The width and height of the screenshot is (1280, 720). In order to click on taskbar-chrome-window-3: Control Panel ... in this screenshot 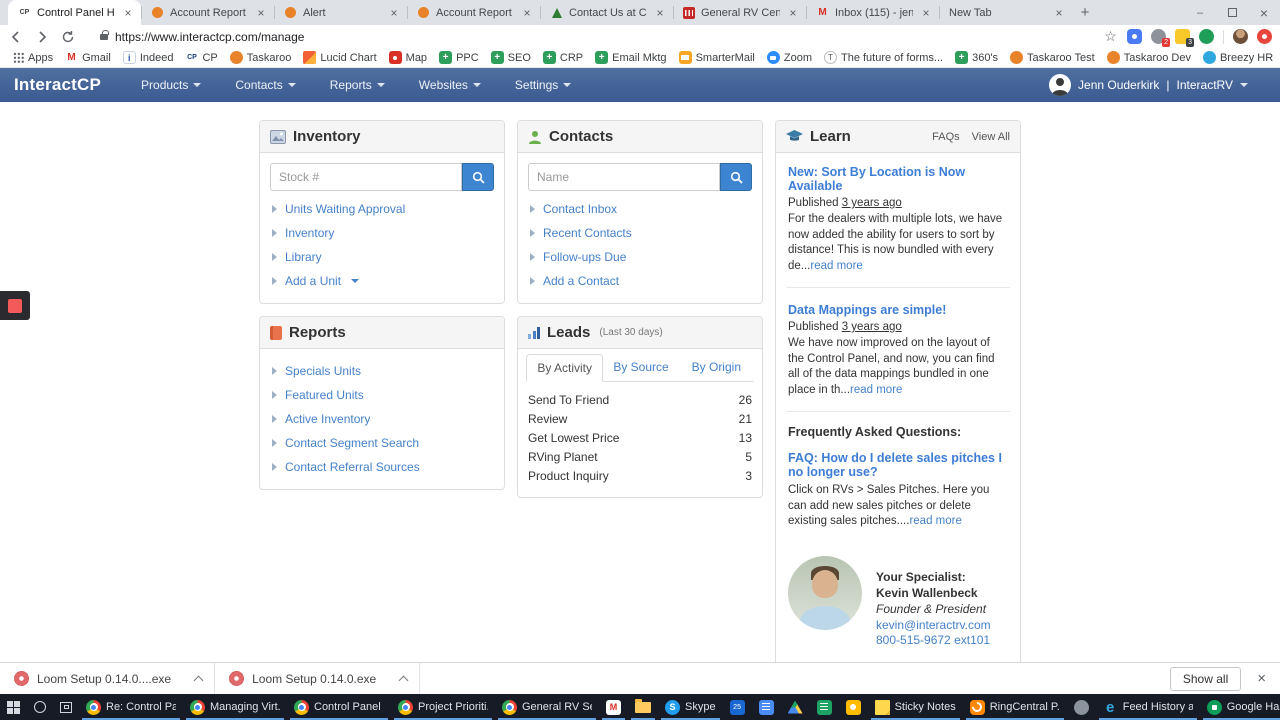, I will do `click(339, 707)`.